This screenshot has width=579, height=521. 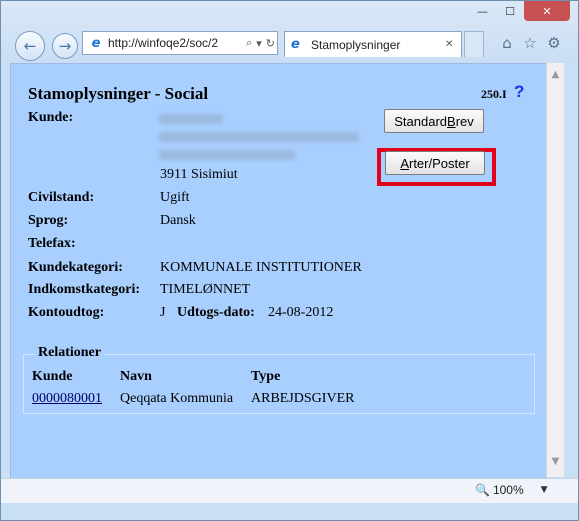 I want to click on forward-arrow-icon: →, so click(x=65, y=46).